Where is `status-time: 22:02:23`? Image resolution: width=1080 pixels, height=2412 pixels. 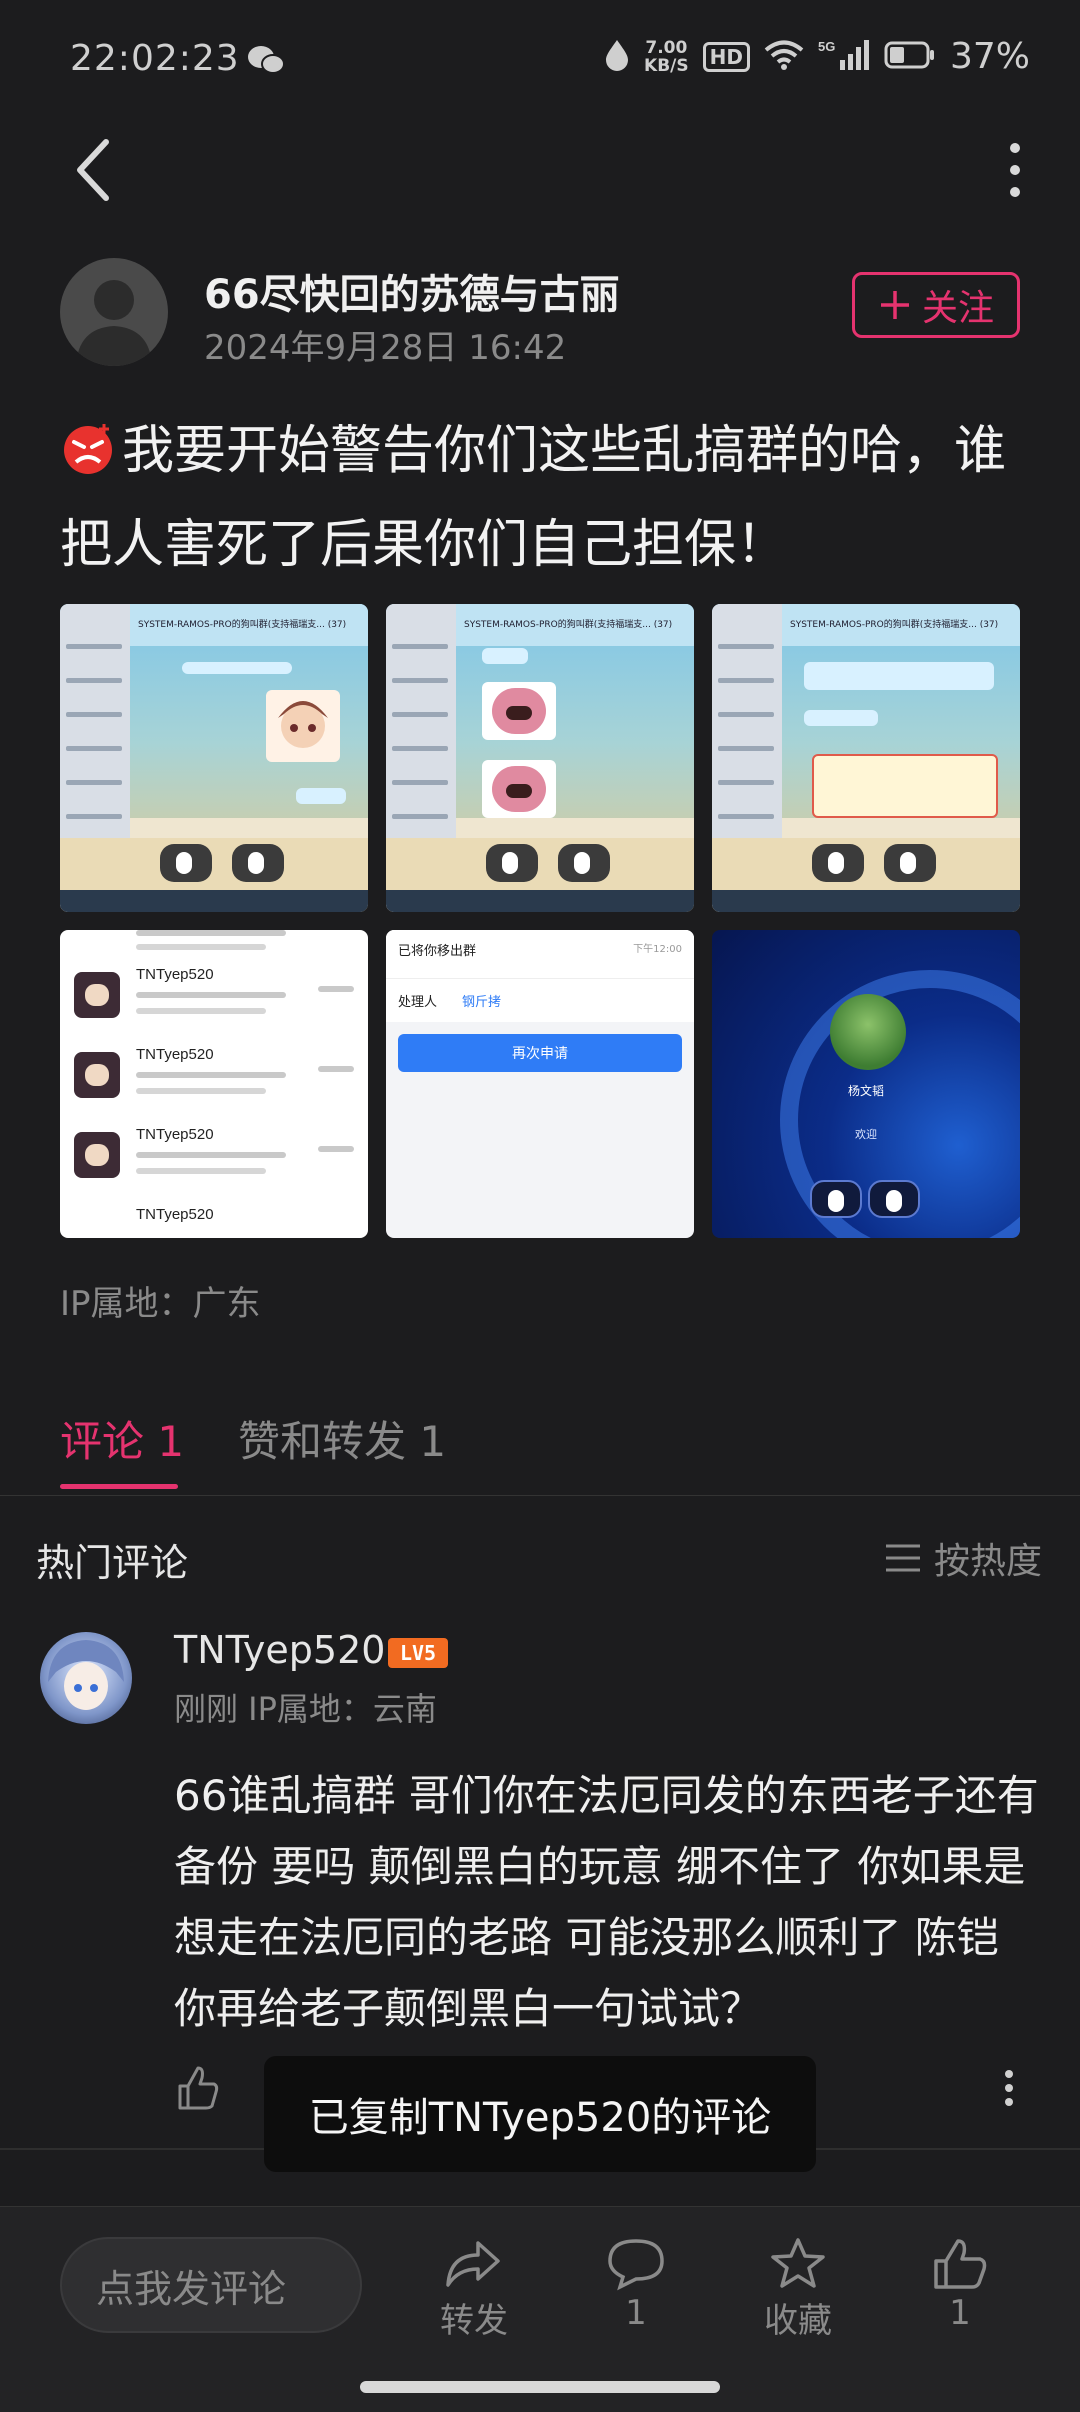 status-time: 22:02:23 is located at coordinates (155, 58).